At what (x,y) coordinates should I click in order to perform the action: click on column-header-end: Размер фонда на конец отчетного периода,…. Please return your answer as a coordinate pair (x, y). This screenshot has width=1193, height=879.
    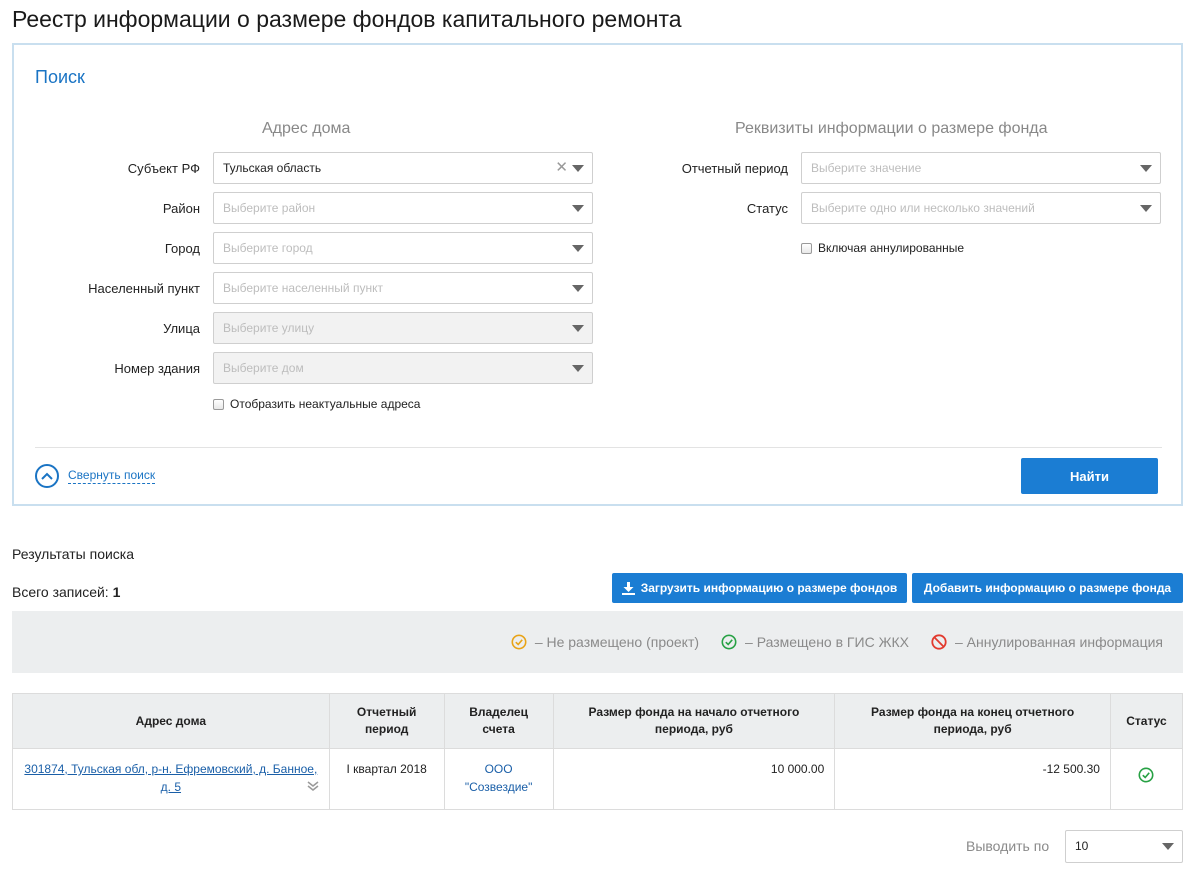
    Looking at the image, I should click on (972, 721).